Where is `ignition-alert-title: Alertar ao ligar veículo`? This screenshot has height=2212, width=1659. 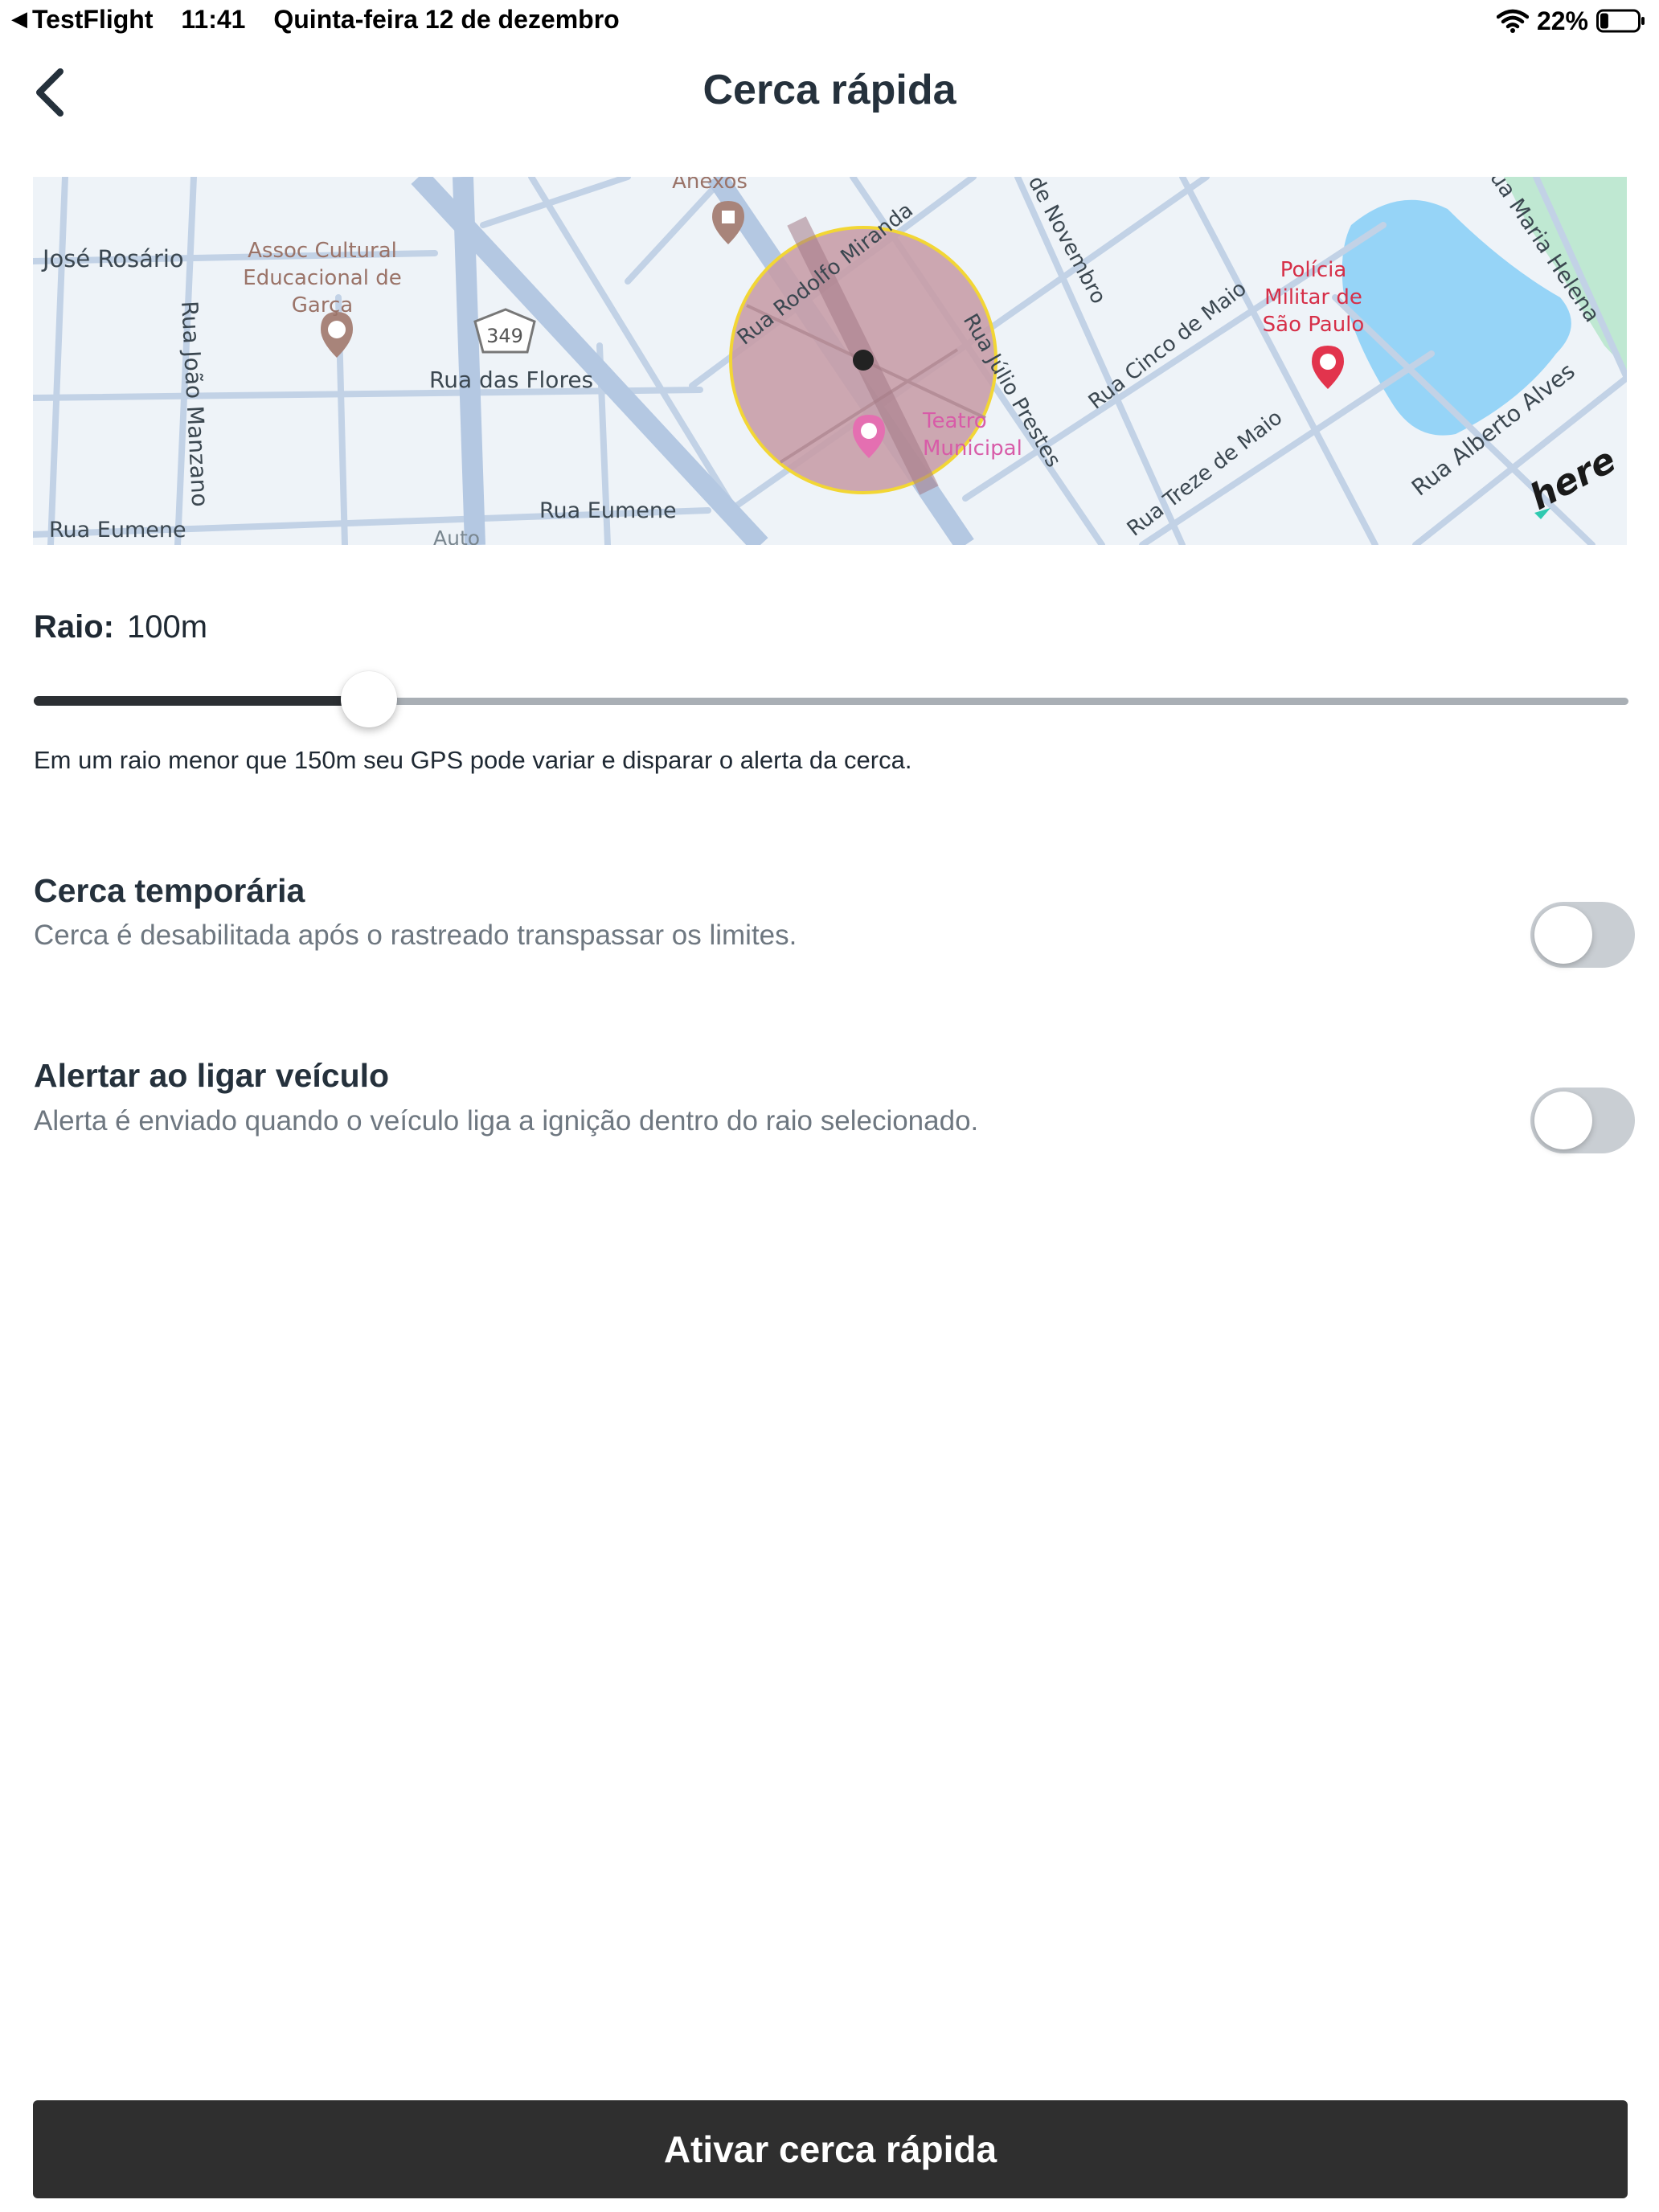 ignition-alert-title: Alertar ao ligar veículo is located at coordinates (212, 1075).